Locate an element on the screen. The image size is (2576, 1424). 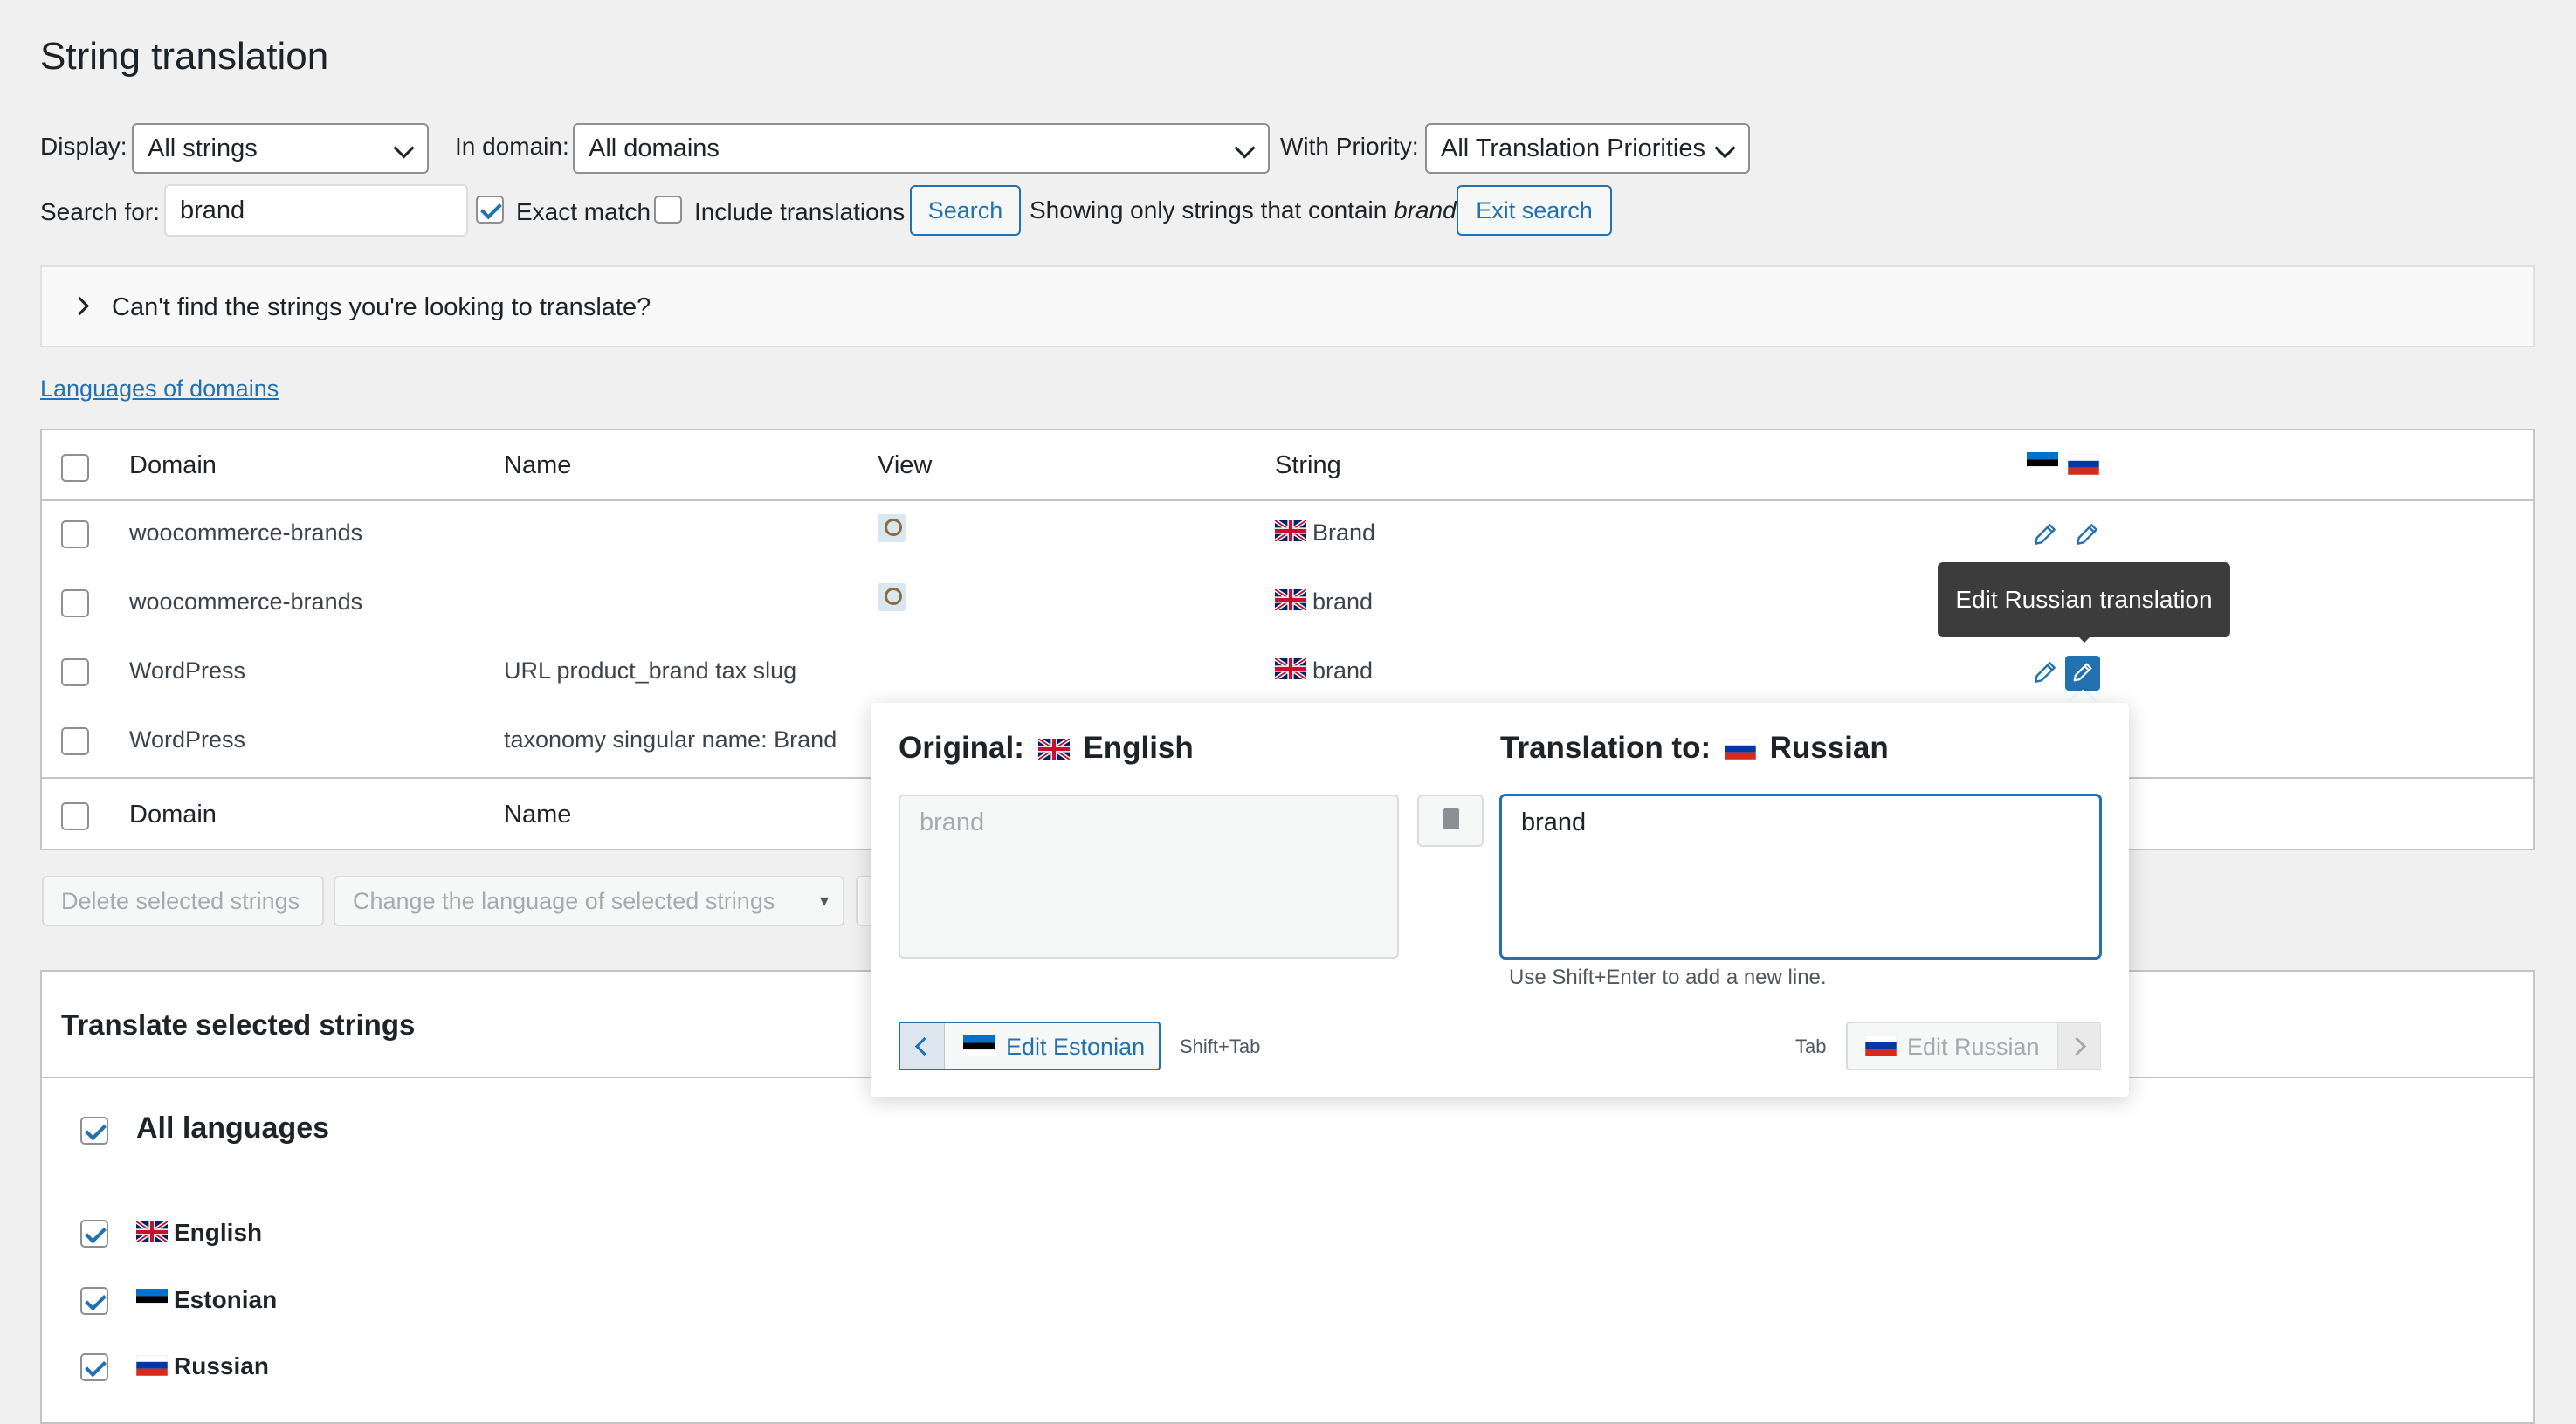
select-all-footer-checkbox is located at coordinates (75, 816).